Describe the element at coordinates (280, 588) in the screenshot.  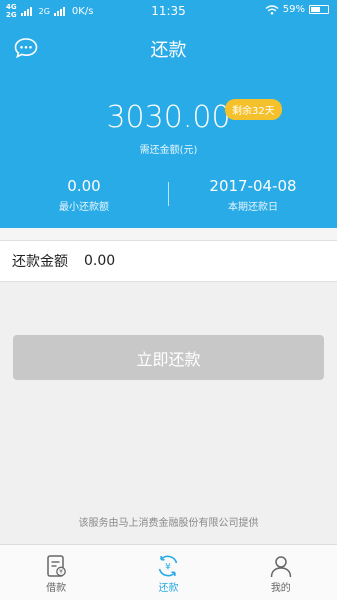
I see `tab-mine-label: 我的` at that location.